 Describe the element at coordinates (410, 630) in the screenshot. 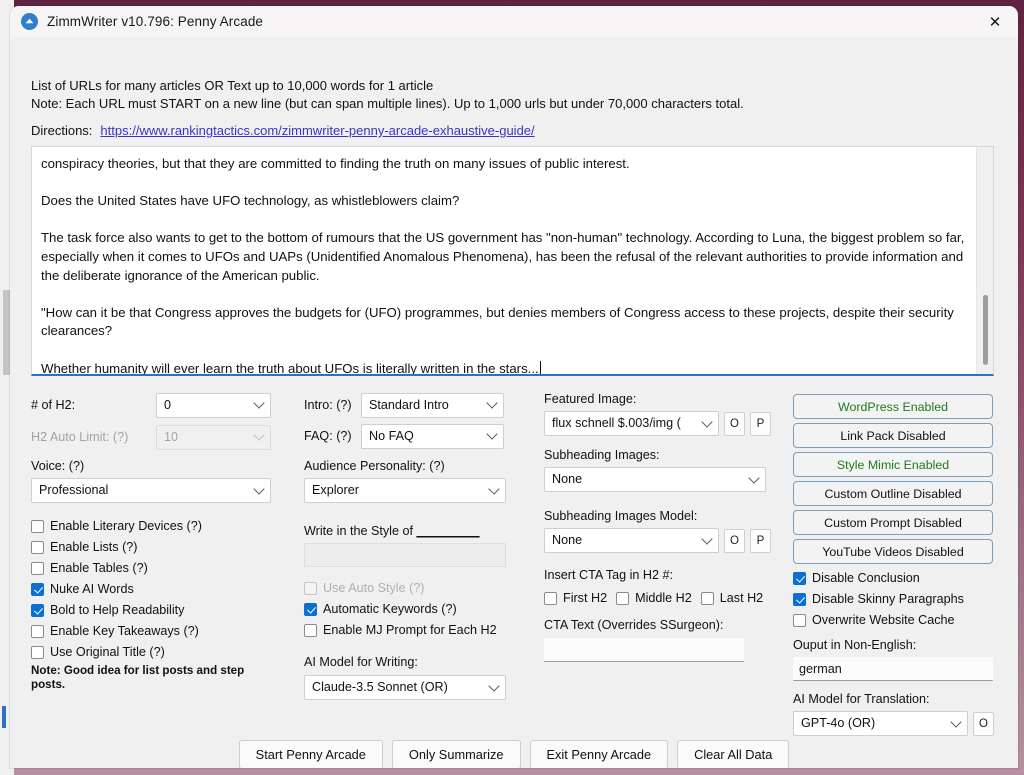

I see `checkbox-label: Enable MJ Prompt for Each H2` at that location.